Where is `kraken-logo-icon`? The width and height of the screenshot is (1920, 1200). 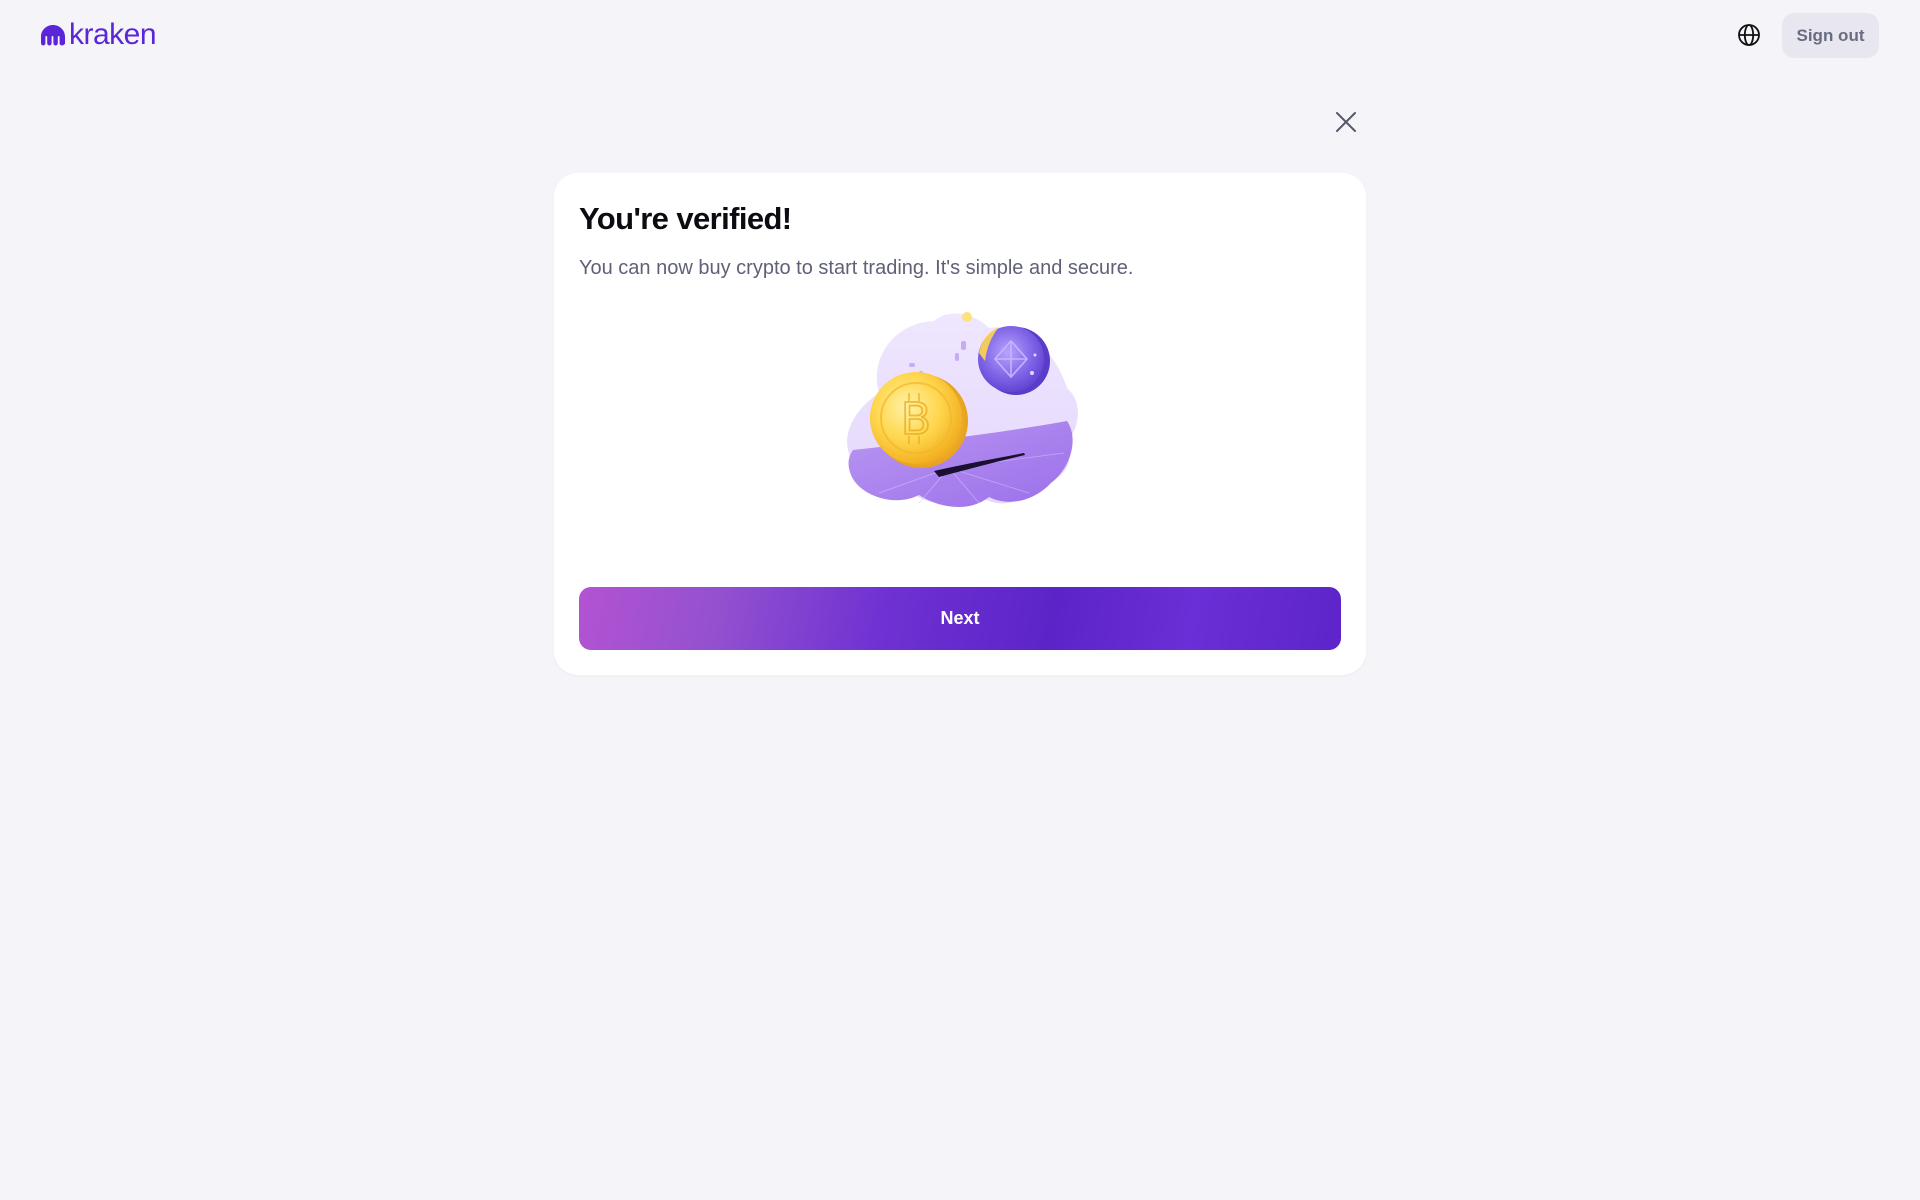
kraken-logo-icon is located at coordinates (53, 35).